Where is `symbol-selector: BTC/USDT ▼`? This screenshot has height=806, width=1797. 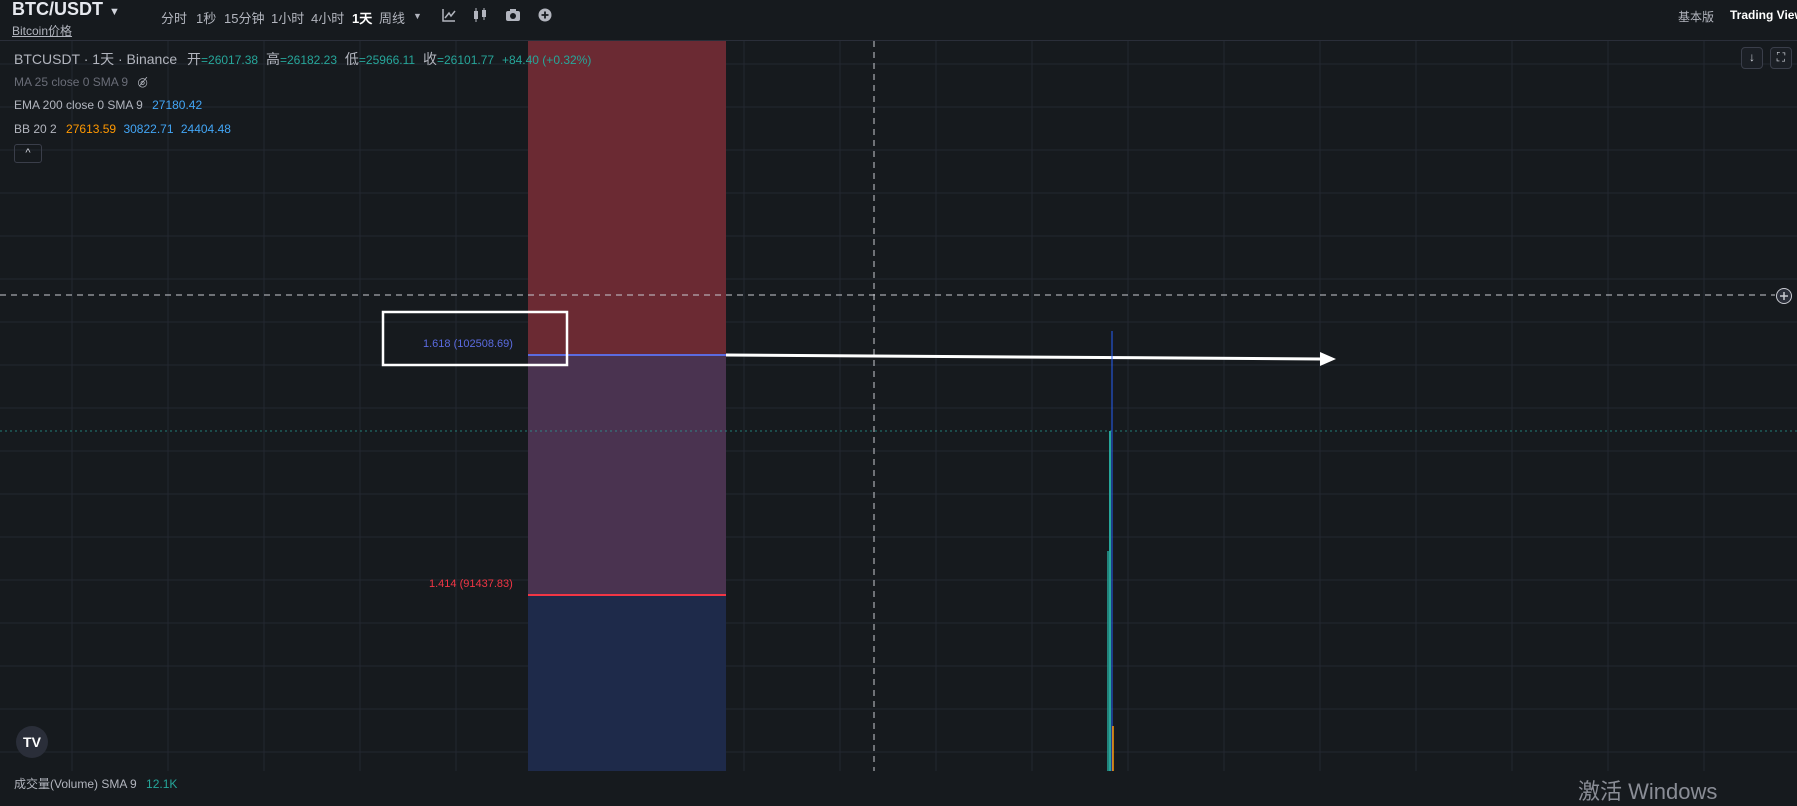 symbol-selector: BTC/USDT ▼ is located at coordinates (66, 10).